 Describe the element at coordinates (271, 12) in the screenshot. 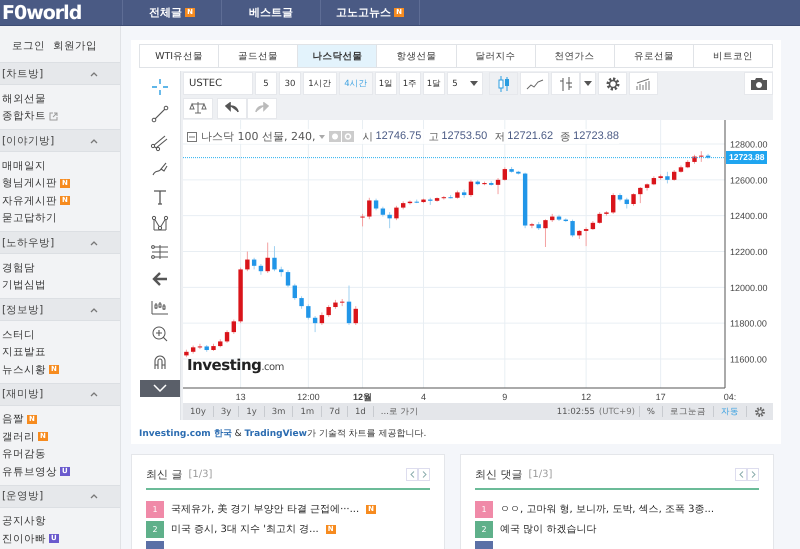

I see `nav-link: 베스트글` at that location.